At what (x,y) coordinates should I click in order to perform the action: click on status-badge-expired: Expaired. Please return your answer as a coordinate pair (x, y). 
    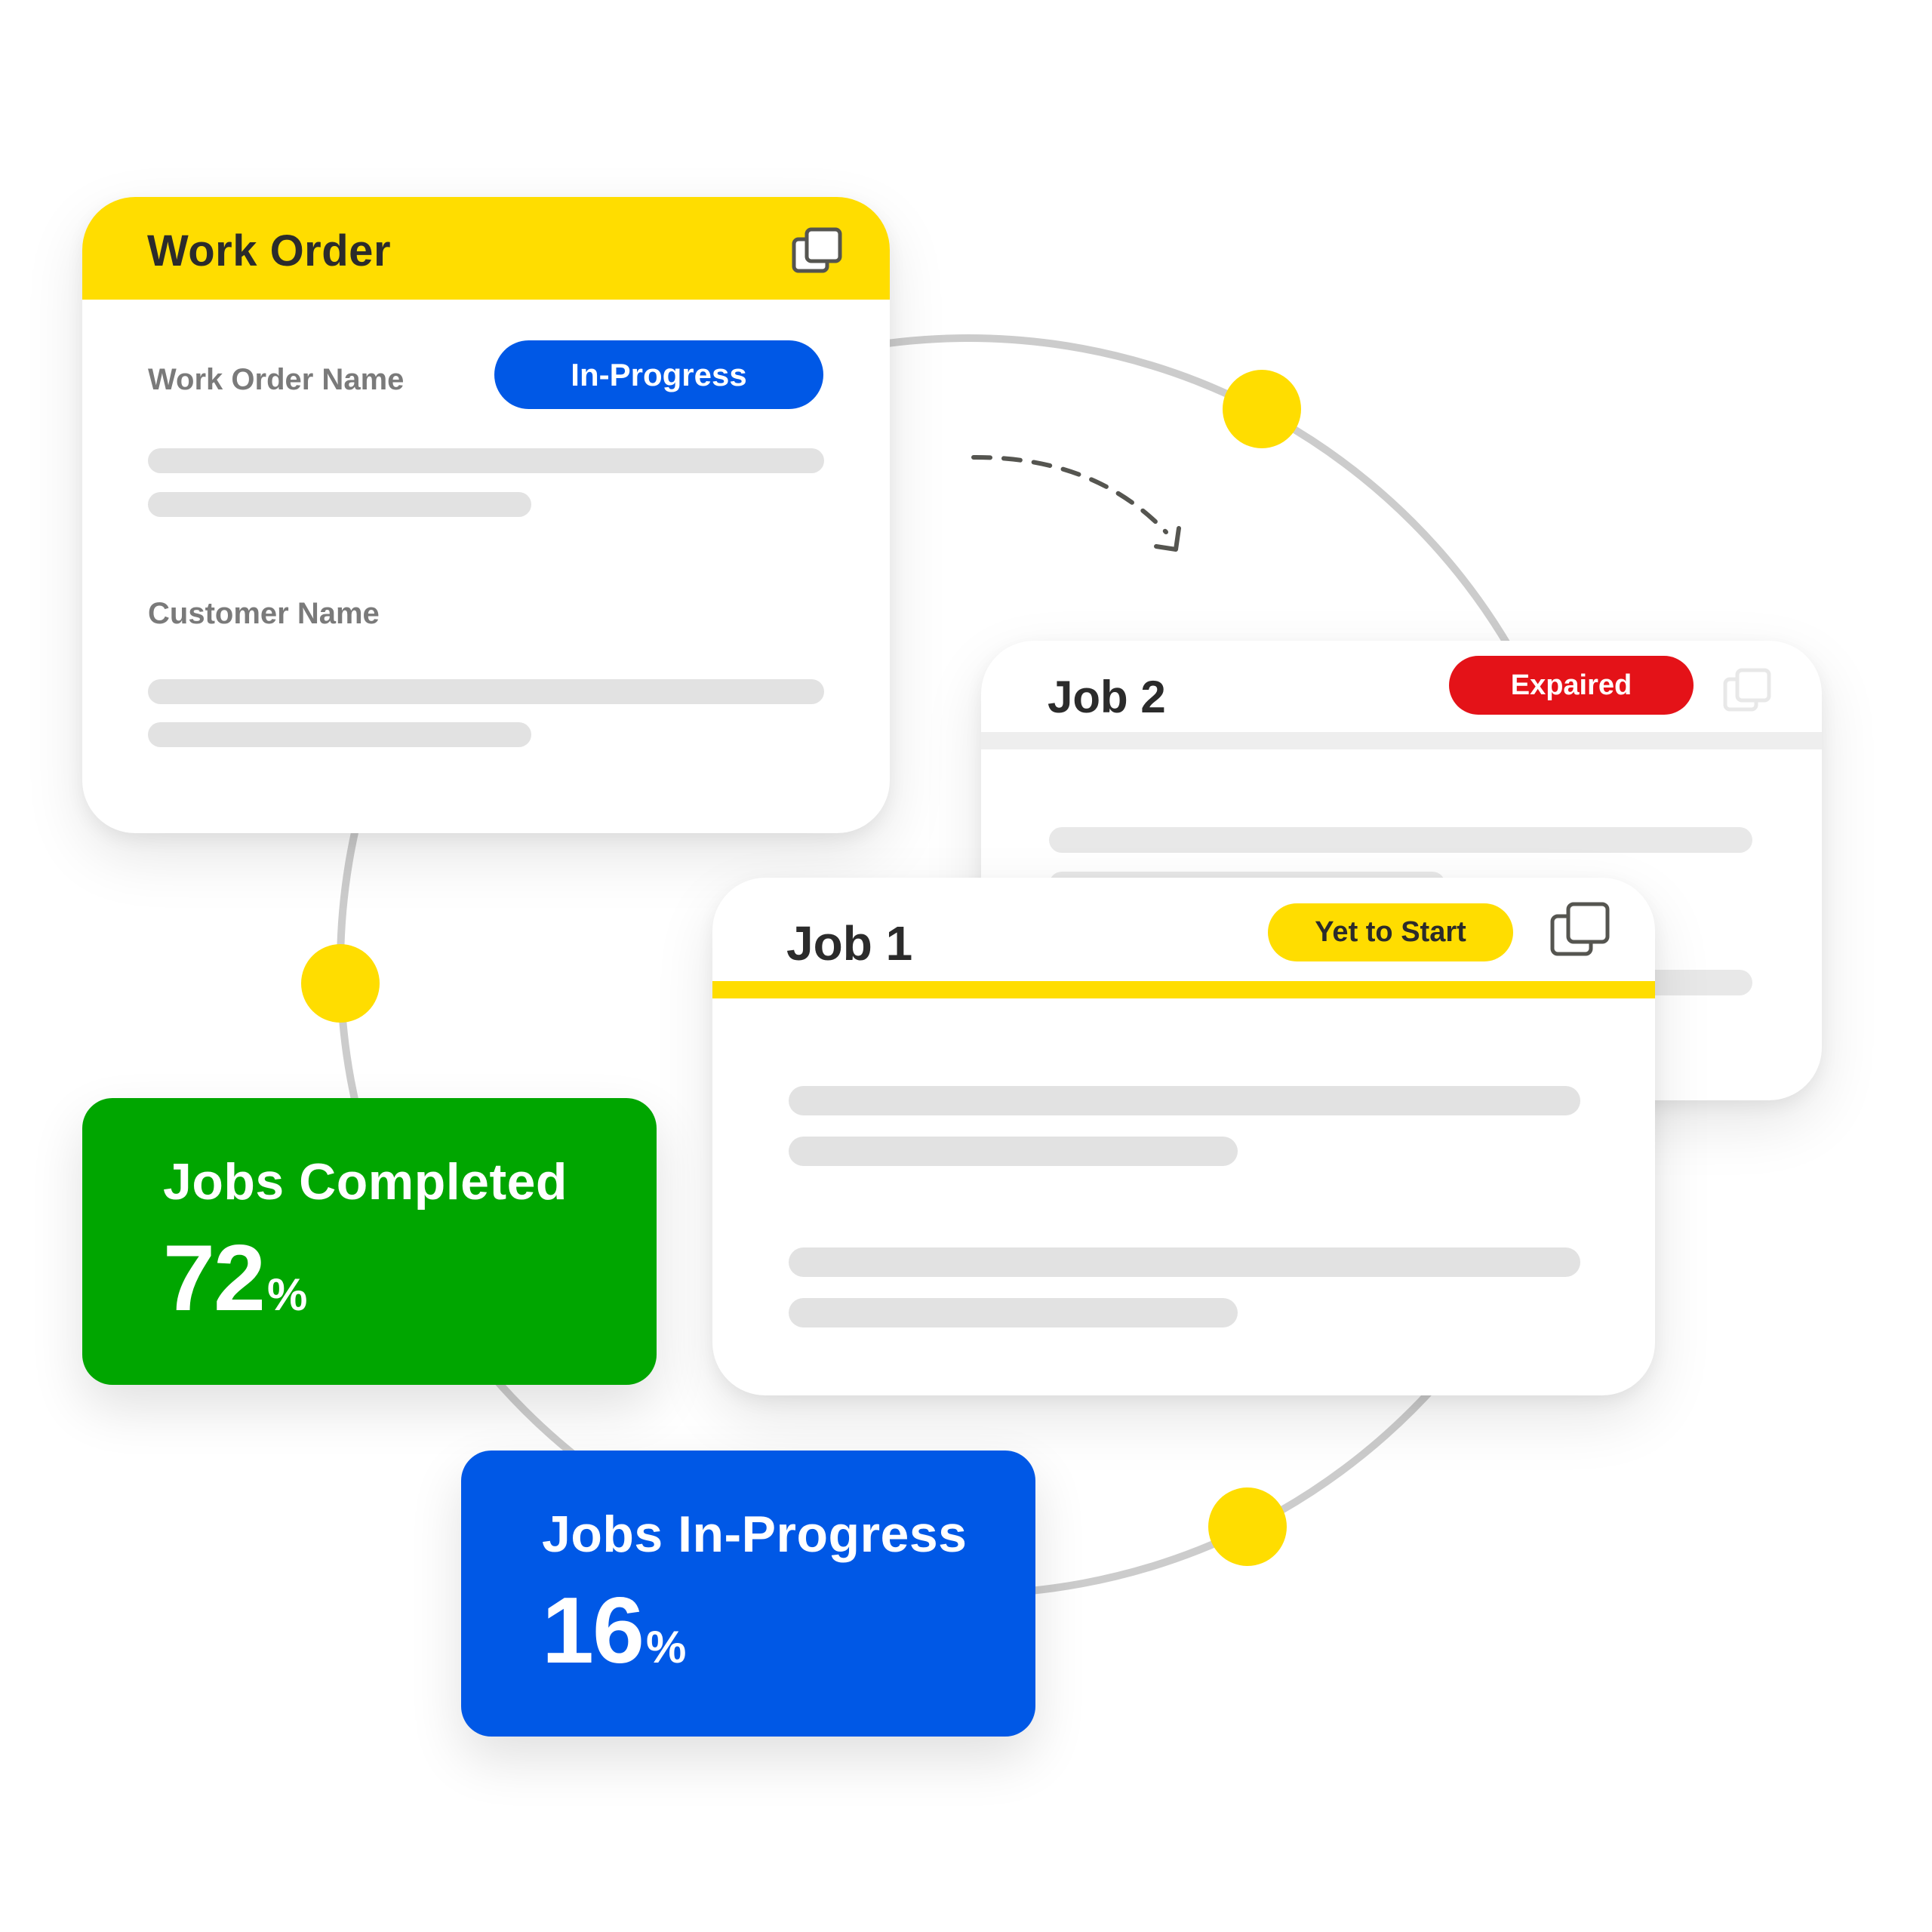
    Looking at the image, I should click on (1571, 685).